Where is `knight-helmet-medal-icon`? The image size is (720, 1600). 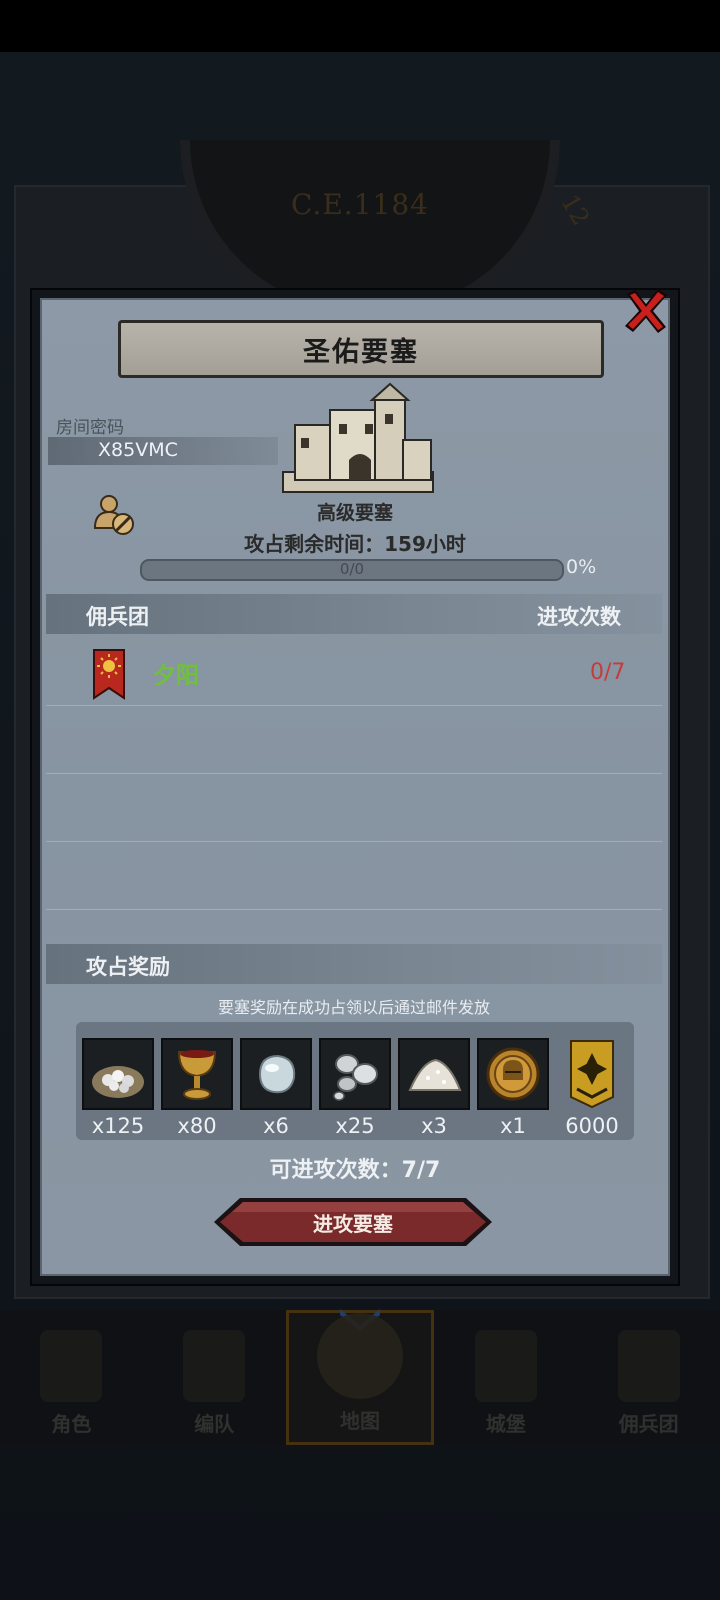
knight-helmet-medal-icon is located at coordinates (513, 1074).